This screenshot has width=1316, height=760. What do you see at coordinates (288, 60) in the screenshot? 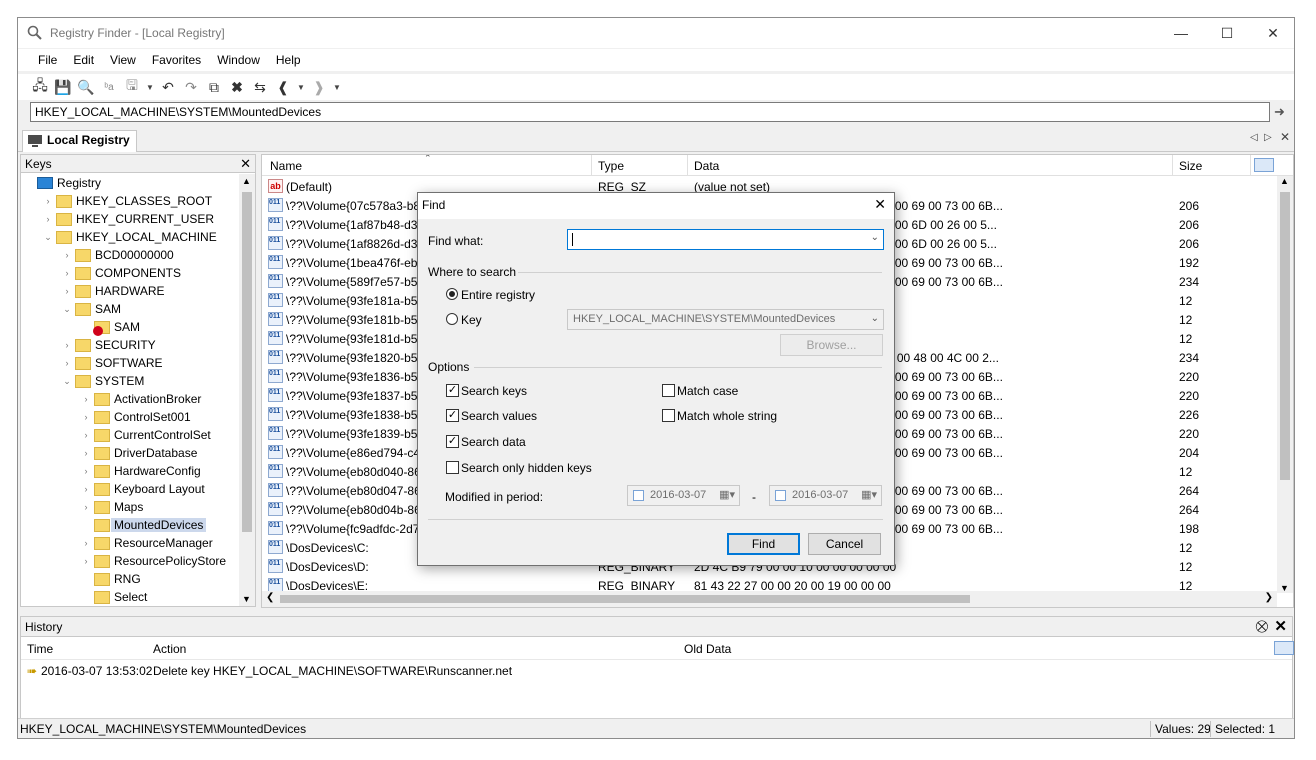
I see `menu-help: Help` at bounding box center [288, 60].